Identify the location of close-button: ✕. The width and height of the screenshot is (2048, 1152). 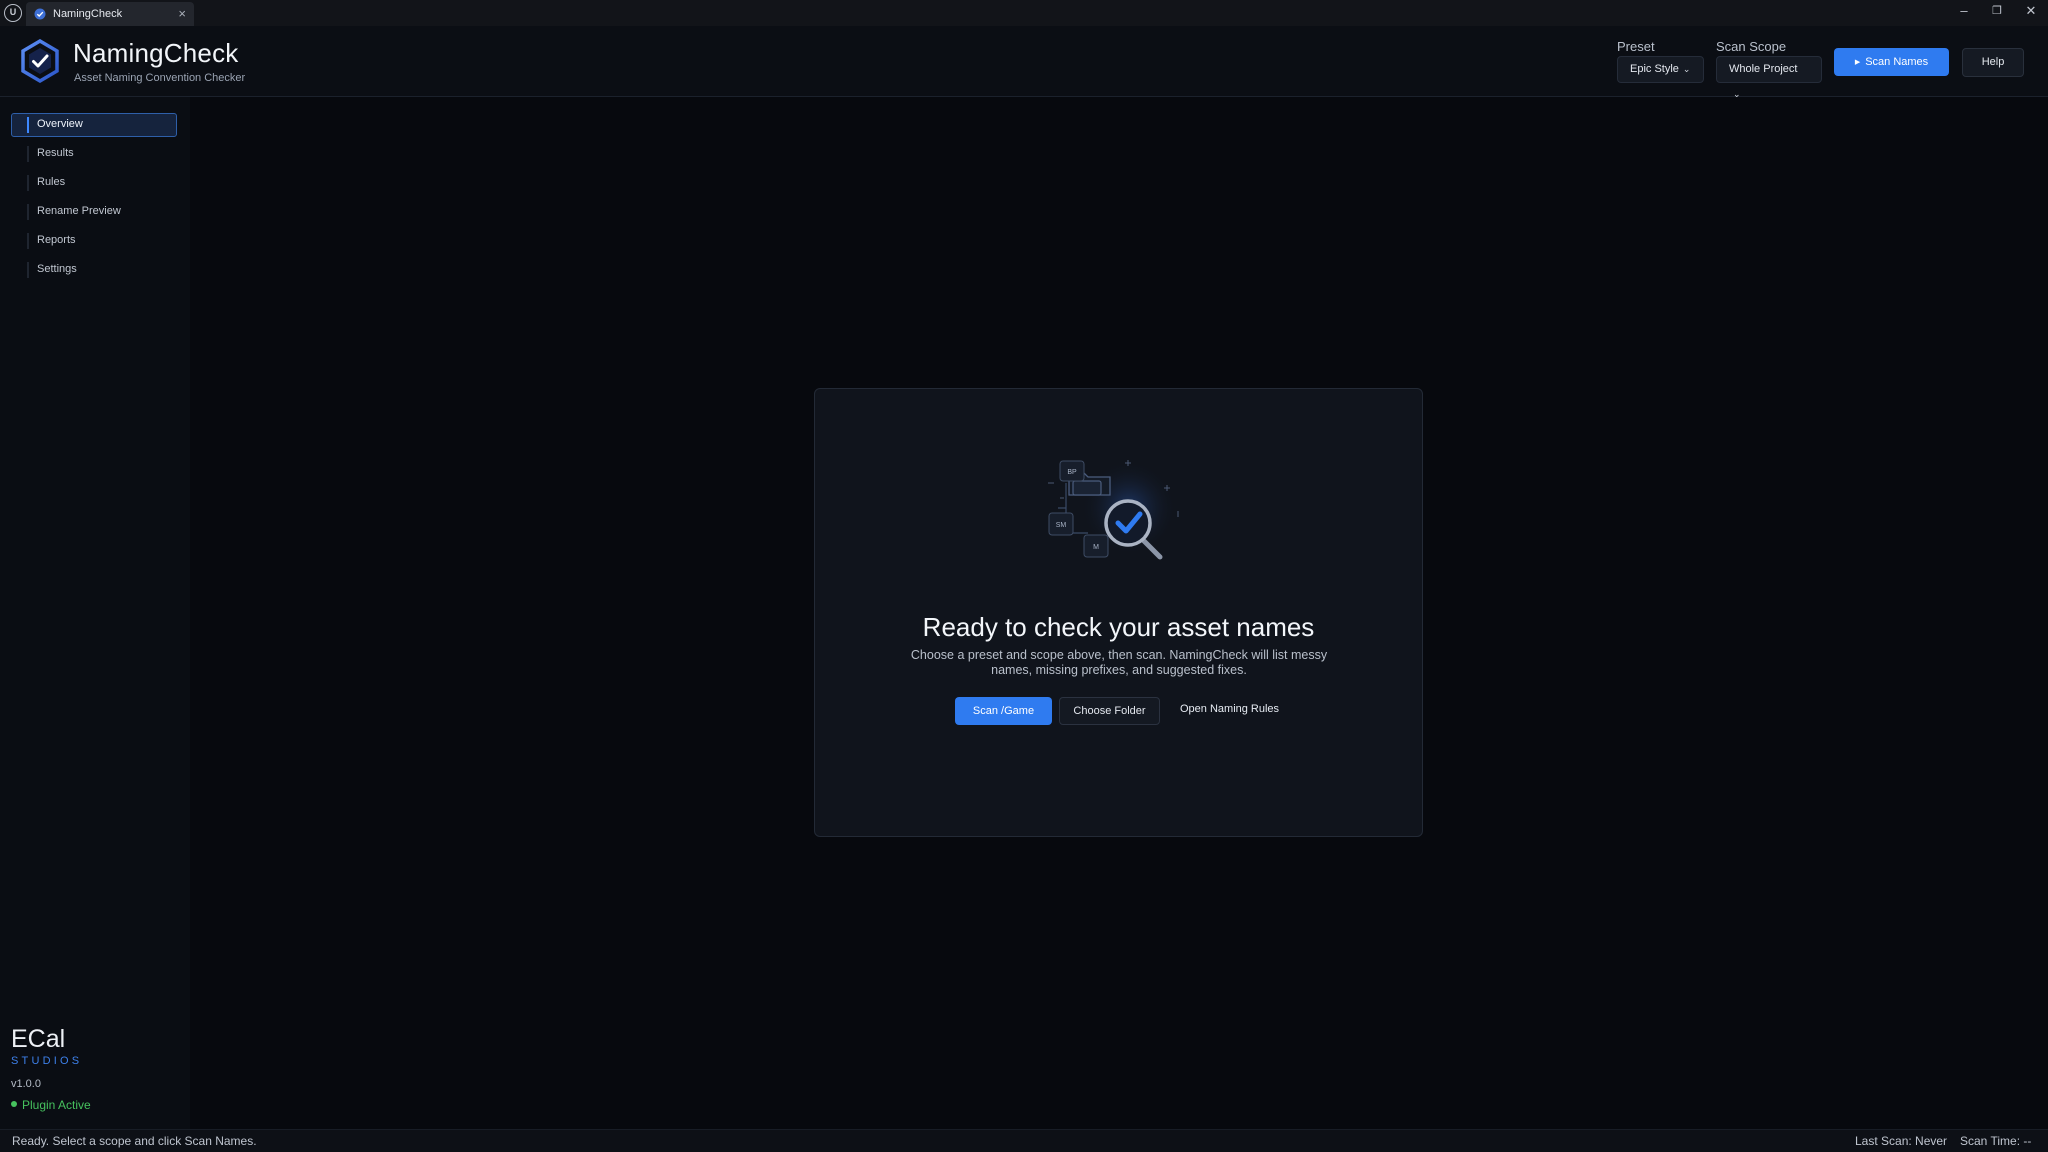
(2031, 12).